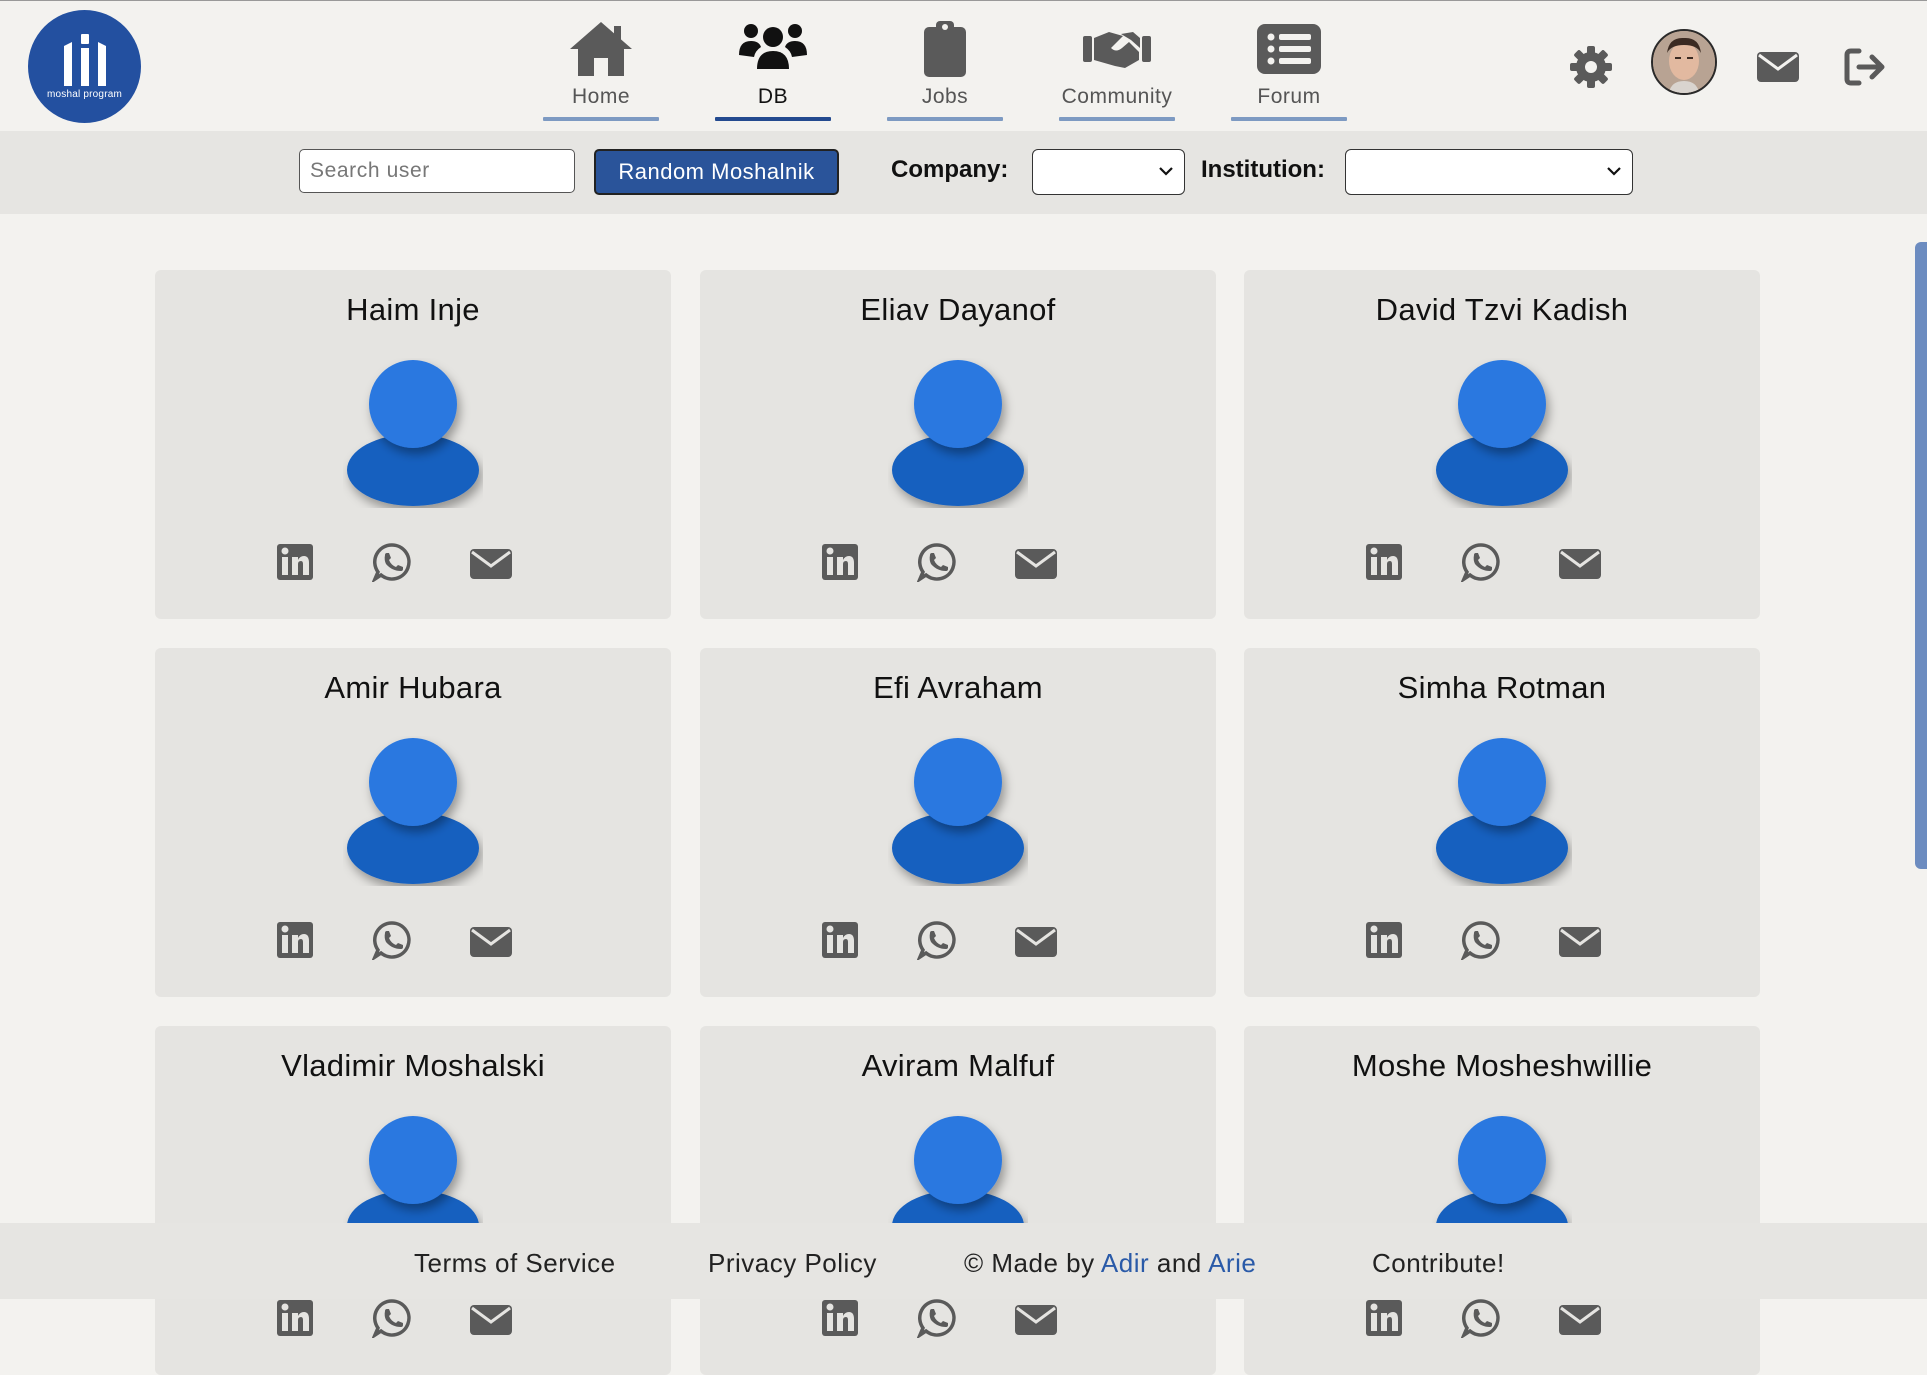  Describe the element at coordinates (1289, 49) in the screenshot. I see `list-icon` at that location.